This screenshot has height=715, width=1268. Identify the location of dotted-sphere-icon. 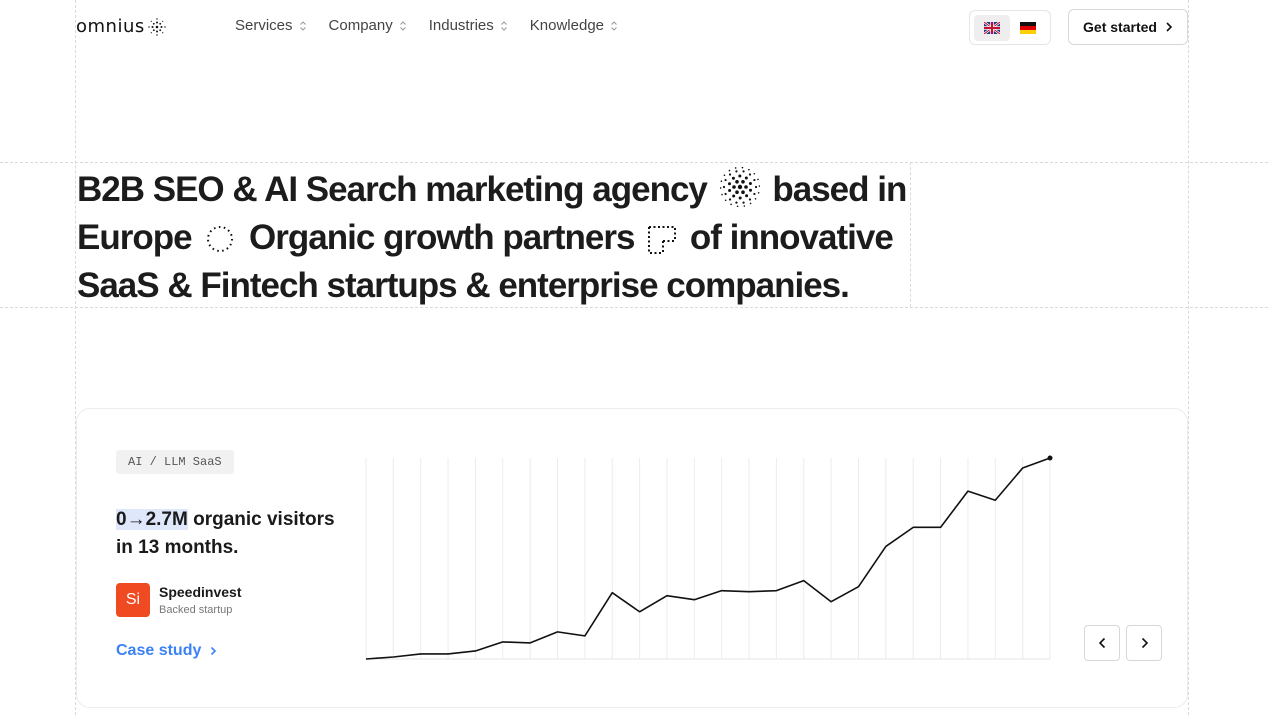
(739, 187).